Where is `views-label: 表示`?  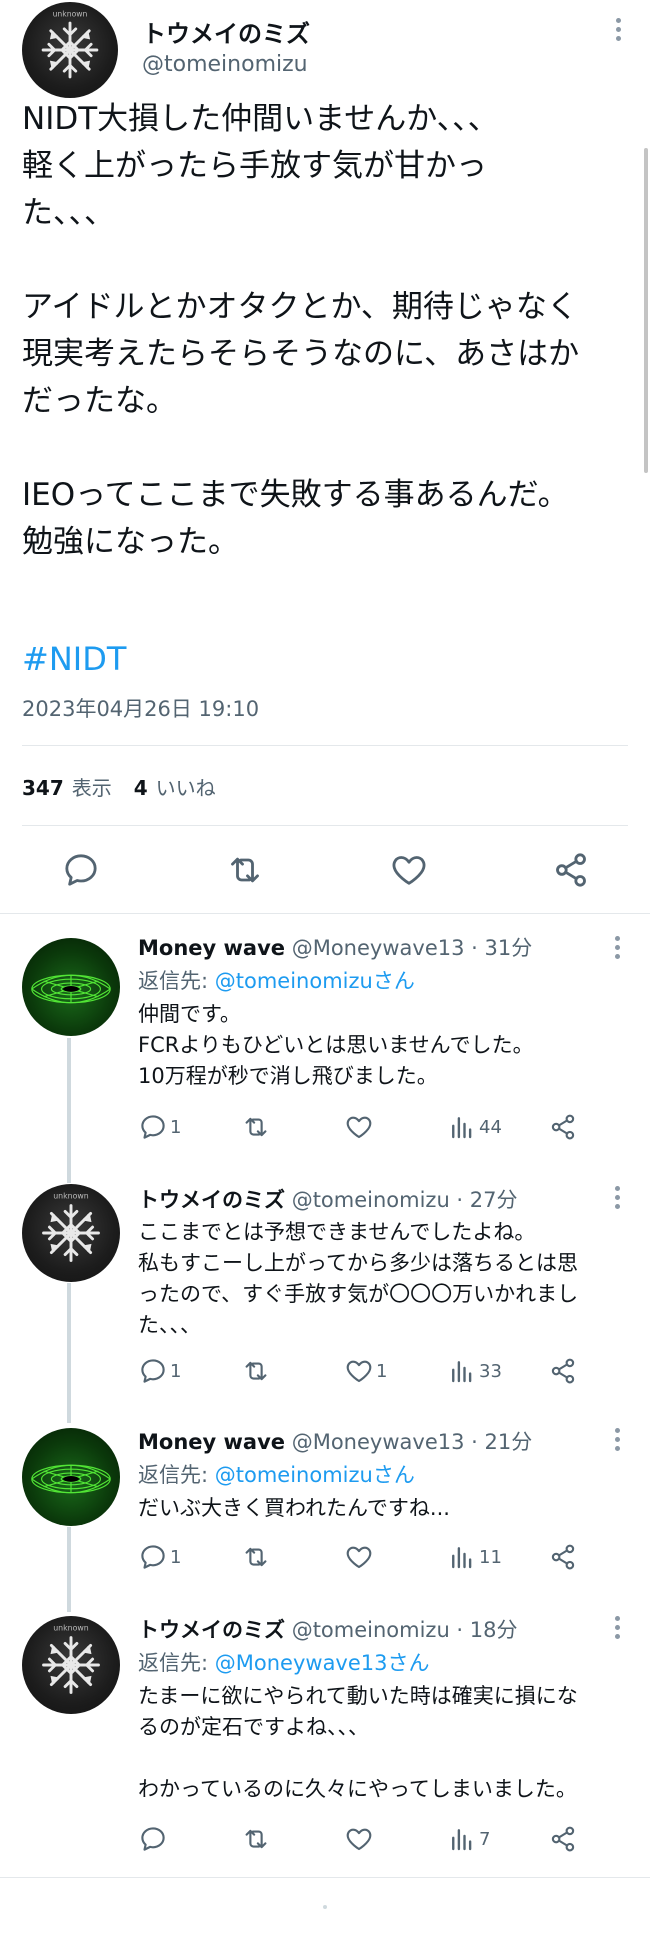 views-label: 表示 is located at coordinates (92, 788).